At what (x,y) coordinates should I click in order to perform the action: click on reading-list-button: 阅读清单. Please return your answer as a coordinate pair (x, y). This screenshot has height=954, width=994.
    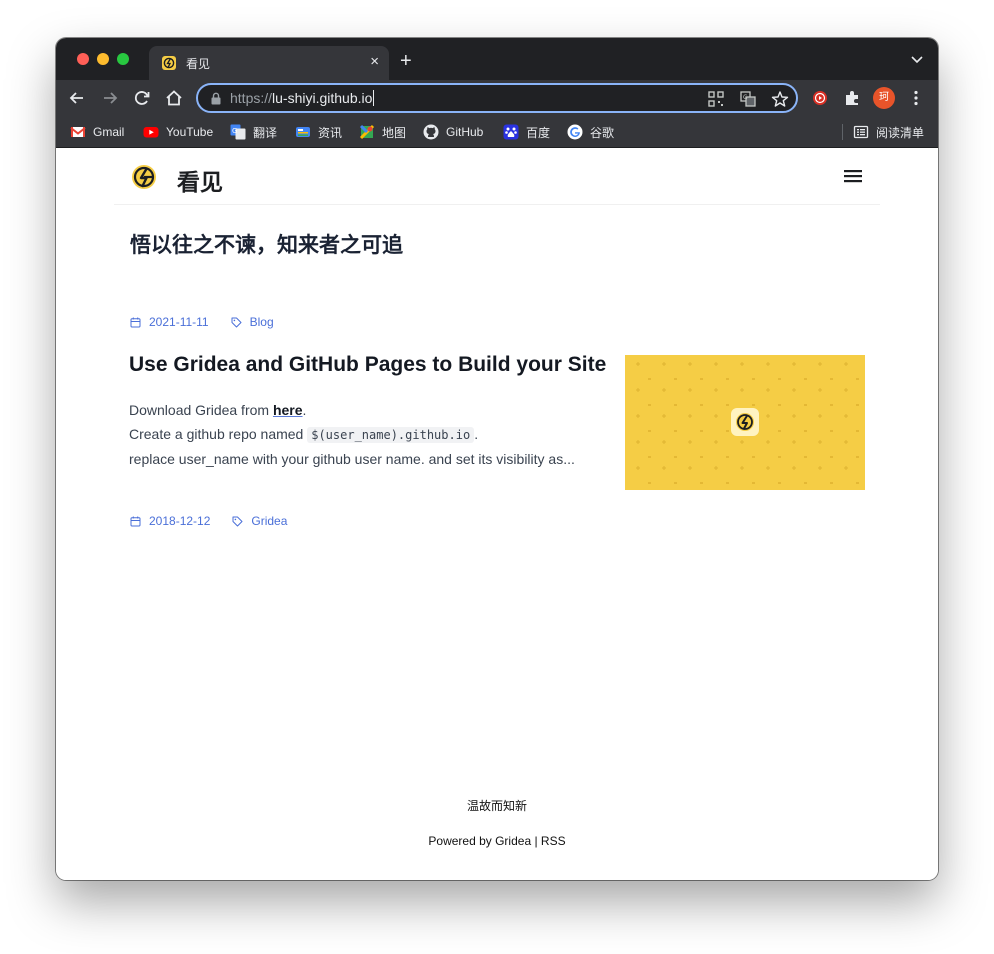
    Looking at the image, I should click on (888, 132).